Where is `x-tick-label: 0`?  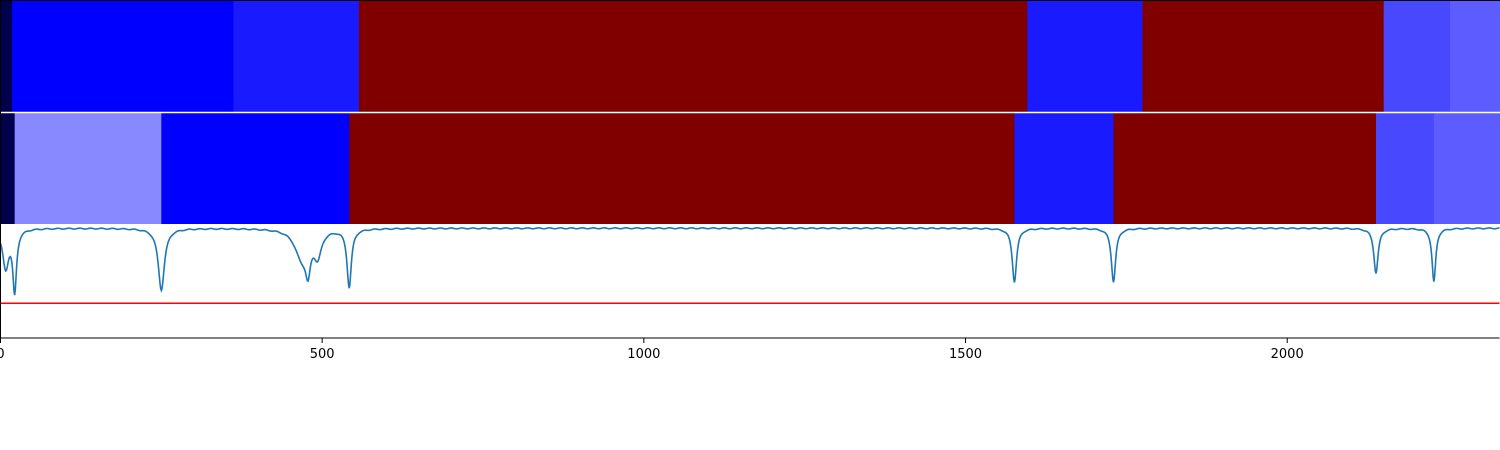
x-tick-label: 0 is located at coordinates (2, 354).